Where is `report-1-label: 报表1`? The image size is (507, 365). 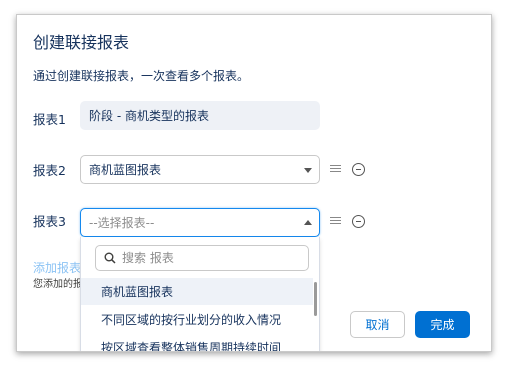
report-1-label: 报表1 is located at coordinates (49, 119).